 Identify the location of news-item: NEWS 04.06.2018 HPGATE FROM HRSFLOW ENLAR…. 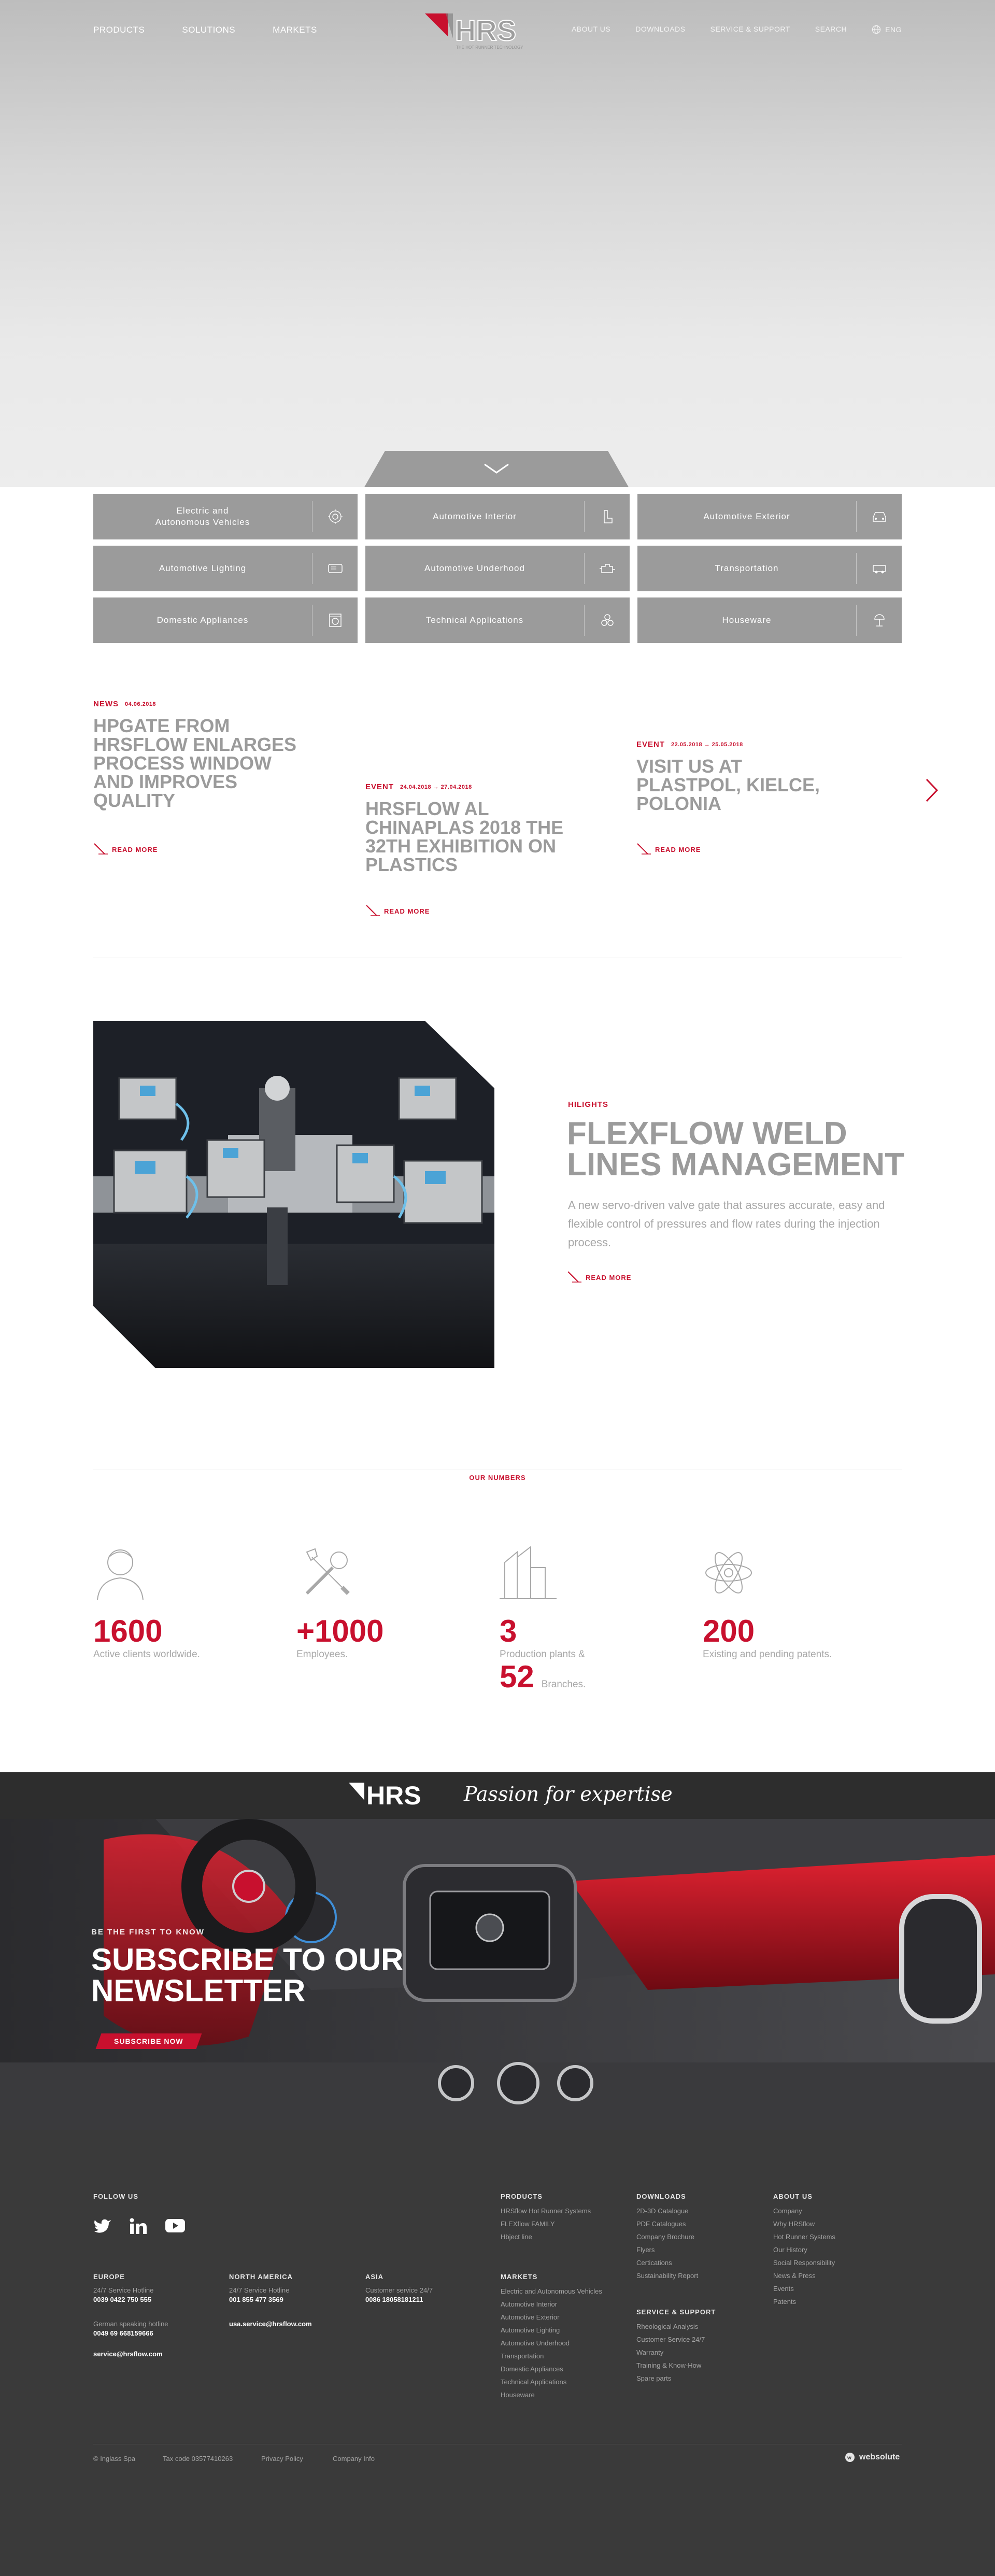
(197, 755).